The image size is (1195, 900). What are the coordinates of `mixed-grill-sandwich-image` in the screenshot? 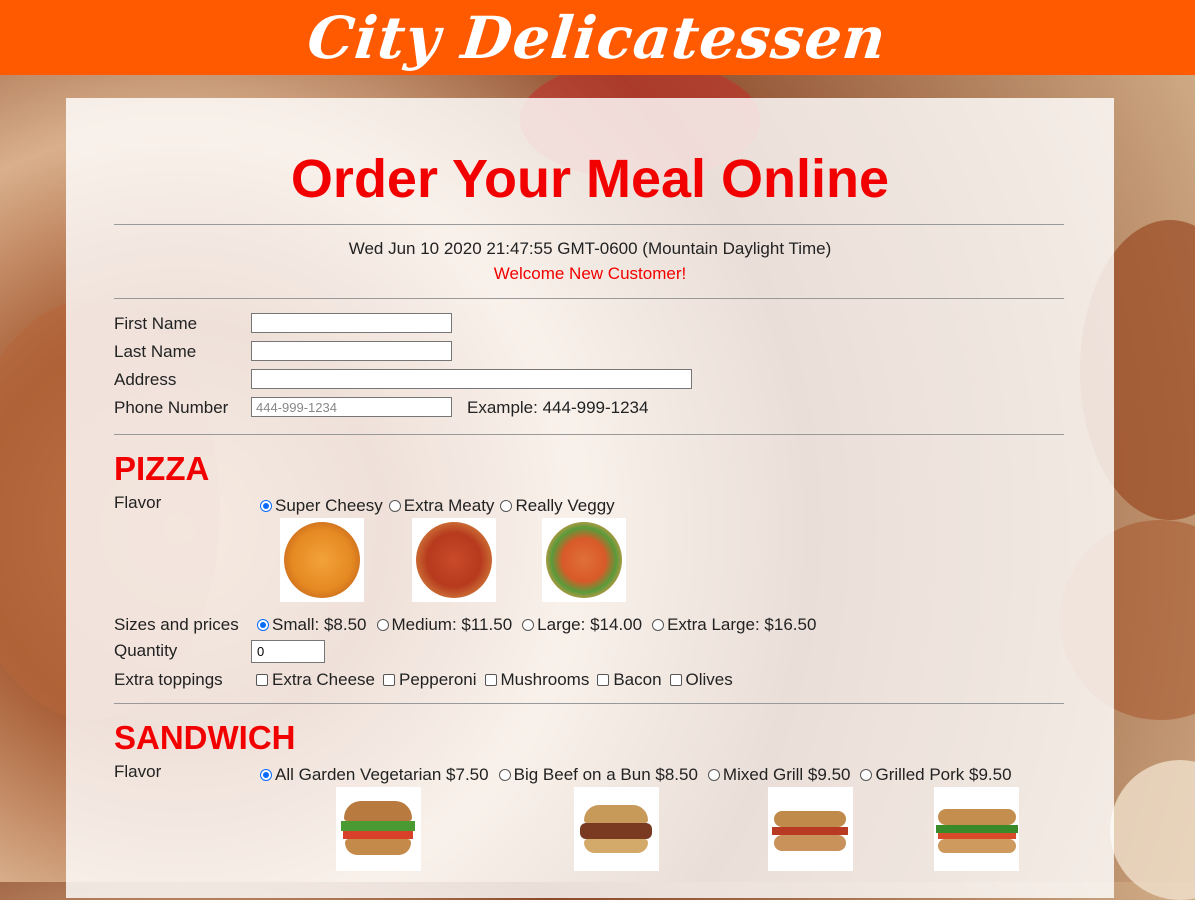 It's located at (810, 829).